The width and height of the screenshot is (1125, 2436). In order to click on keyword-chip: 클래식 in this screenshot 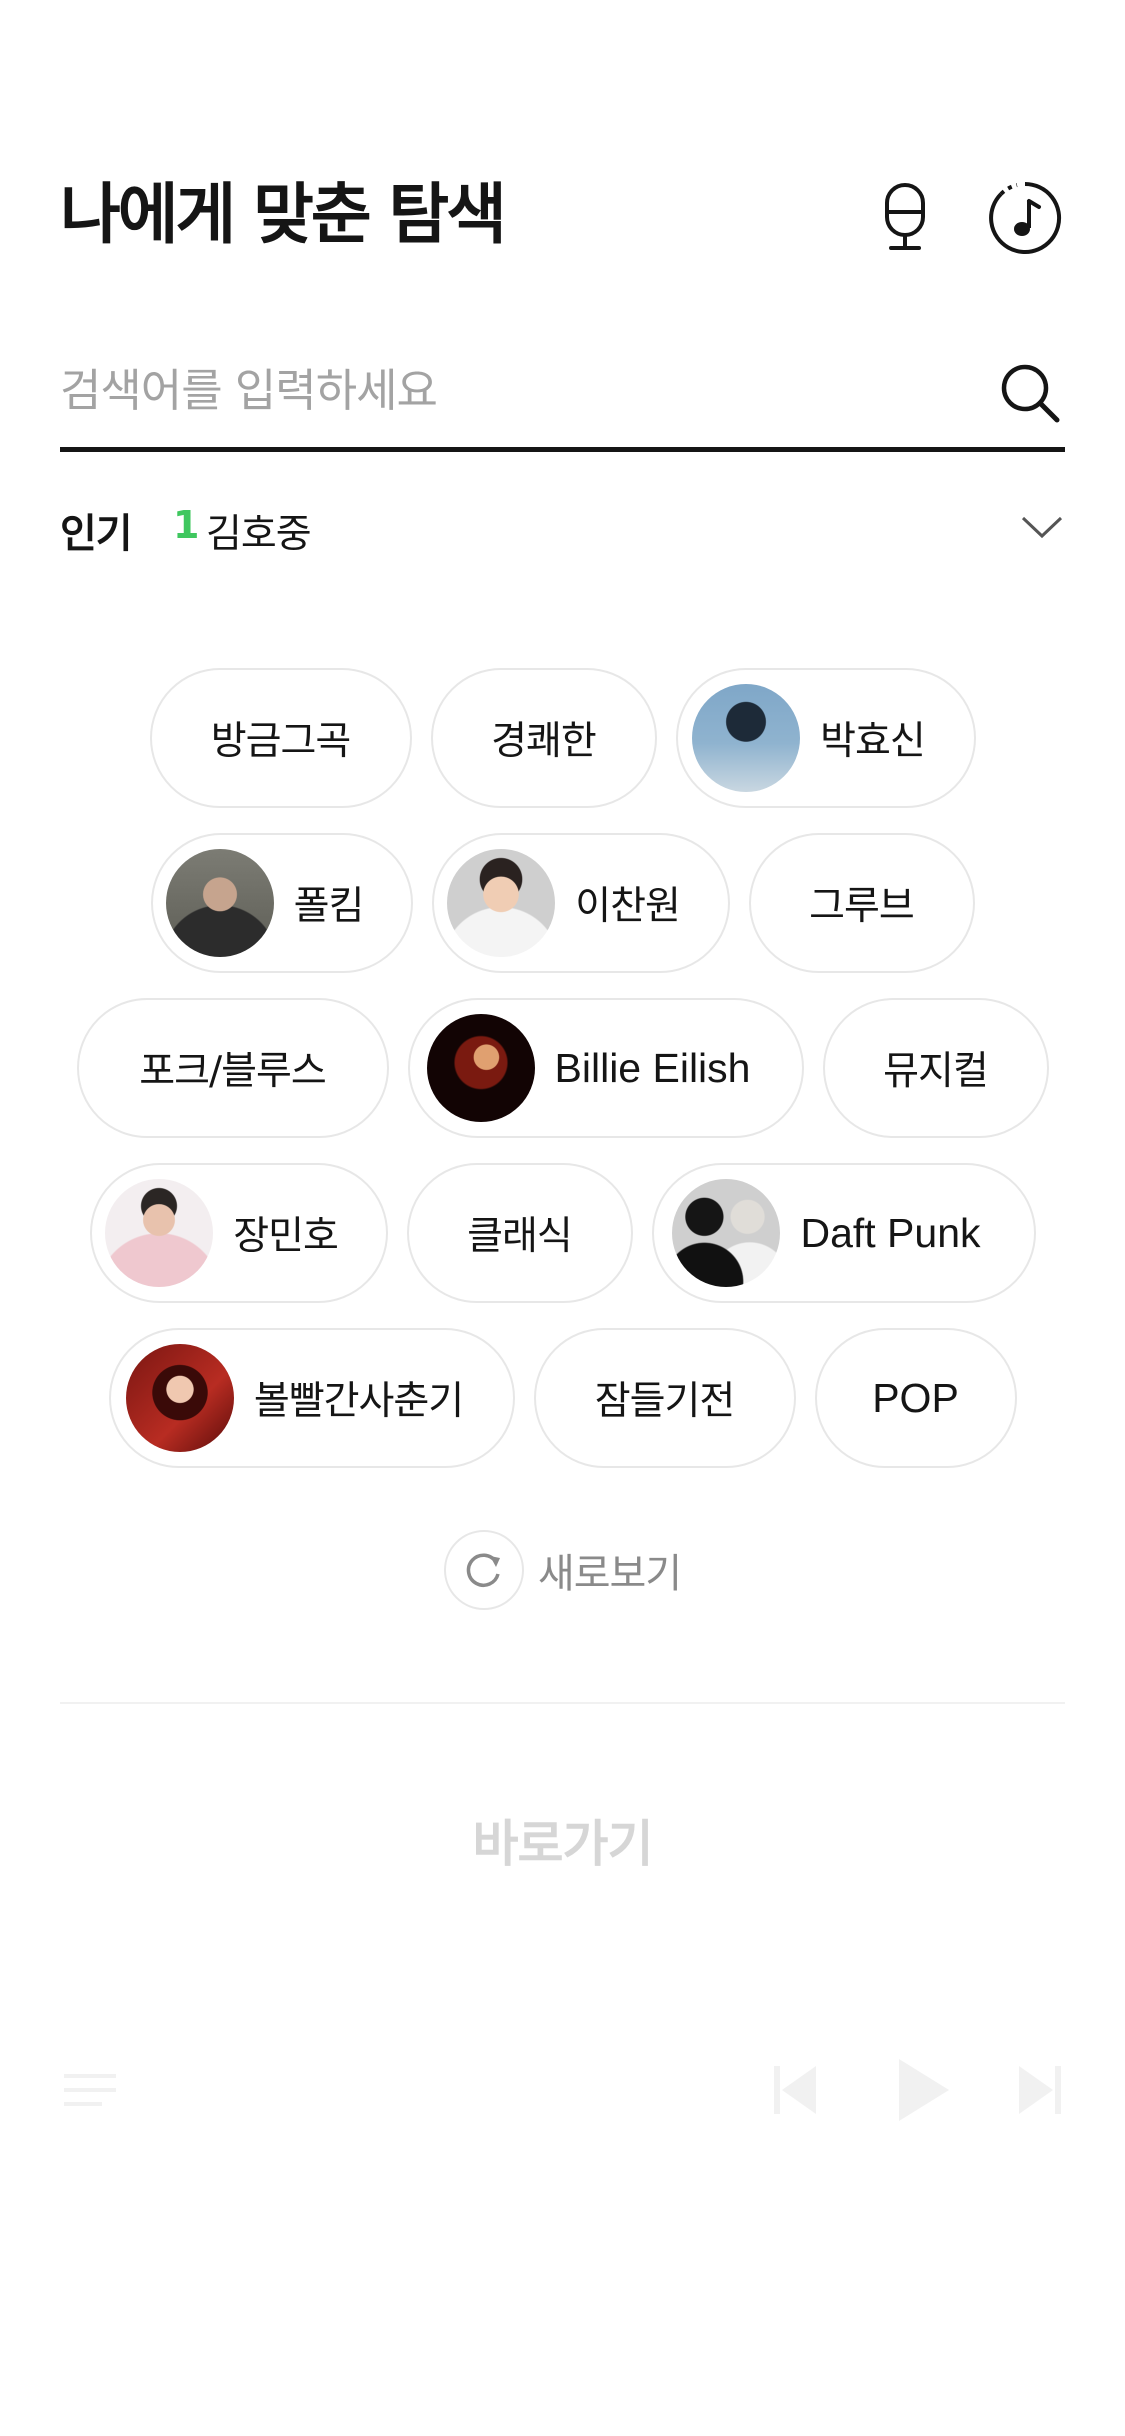, I will do `click(519, 1233)`.